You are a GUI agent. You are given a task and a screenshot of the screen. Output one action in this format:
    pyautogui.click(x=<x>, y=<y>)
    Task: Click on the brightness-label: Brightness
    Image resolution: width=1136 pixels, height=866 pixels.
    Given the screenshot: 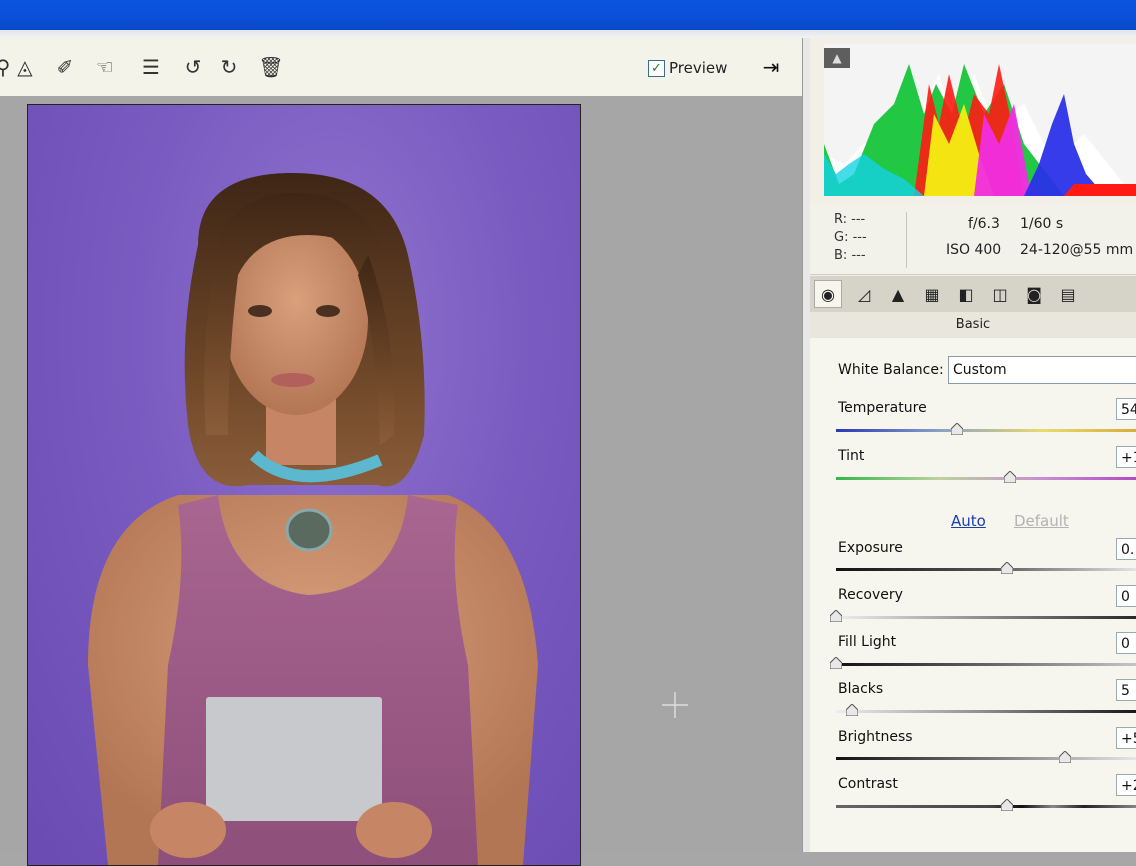 What is the action you would take?
    pyautogui.click(x=875, y=737)
    